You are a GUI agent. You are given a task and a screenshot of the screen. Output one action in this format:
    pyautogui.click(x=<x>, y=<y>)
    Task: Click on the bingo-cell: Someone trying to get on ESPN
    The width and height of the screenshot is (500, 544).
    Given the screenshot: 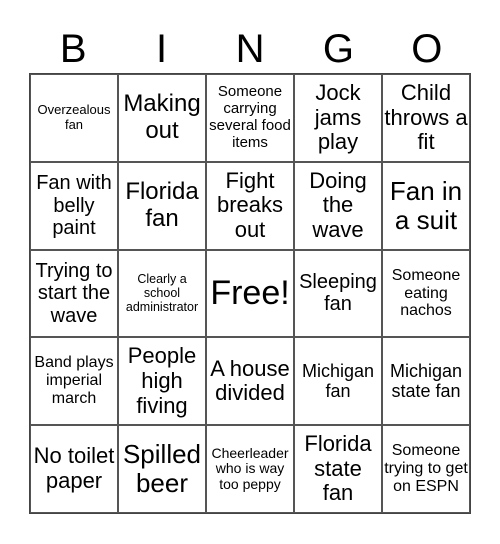 What is the action you would take?
    pyautogui.click(x=426, y=469)
    